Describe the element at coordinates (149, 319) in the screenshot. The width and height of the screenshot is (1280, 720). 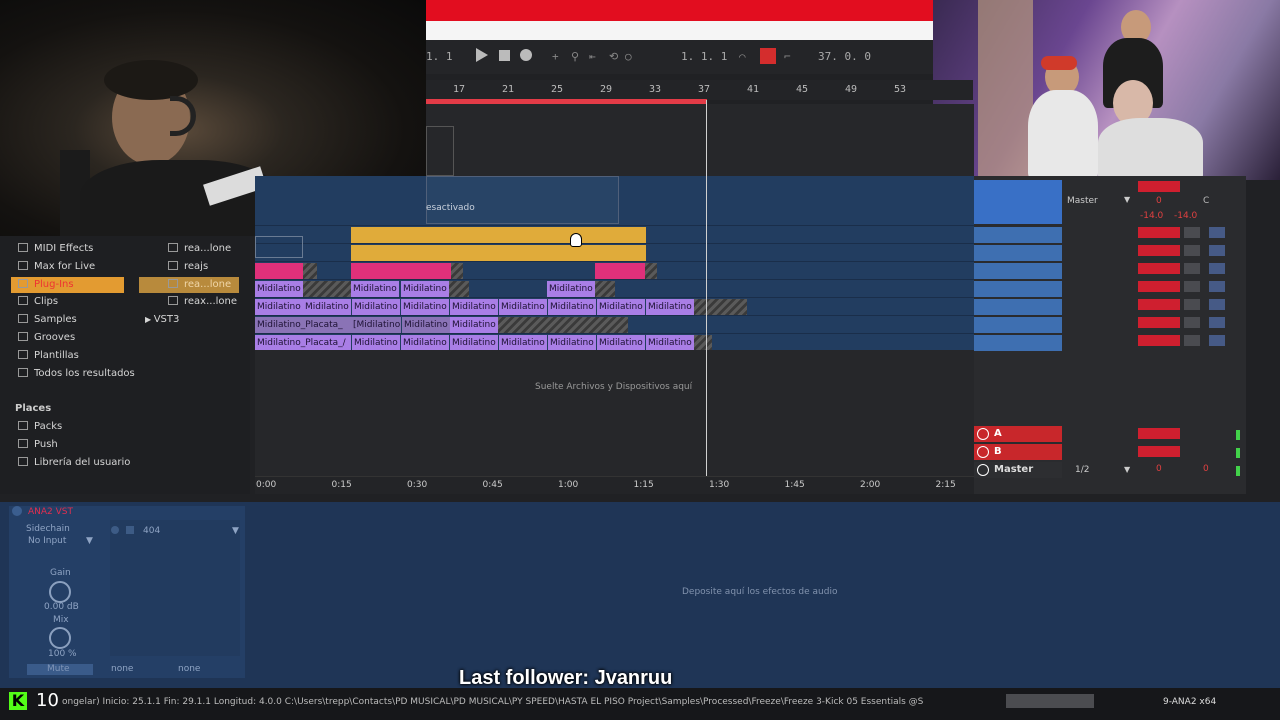
I see `chevron-right-icon: ▶` at that location.